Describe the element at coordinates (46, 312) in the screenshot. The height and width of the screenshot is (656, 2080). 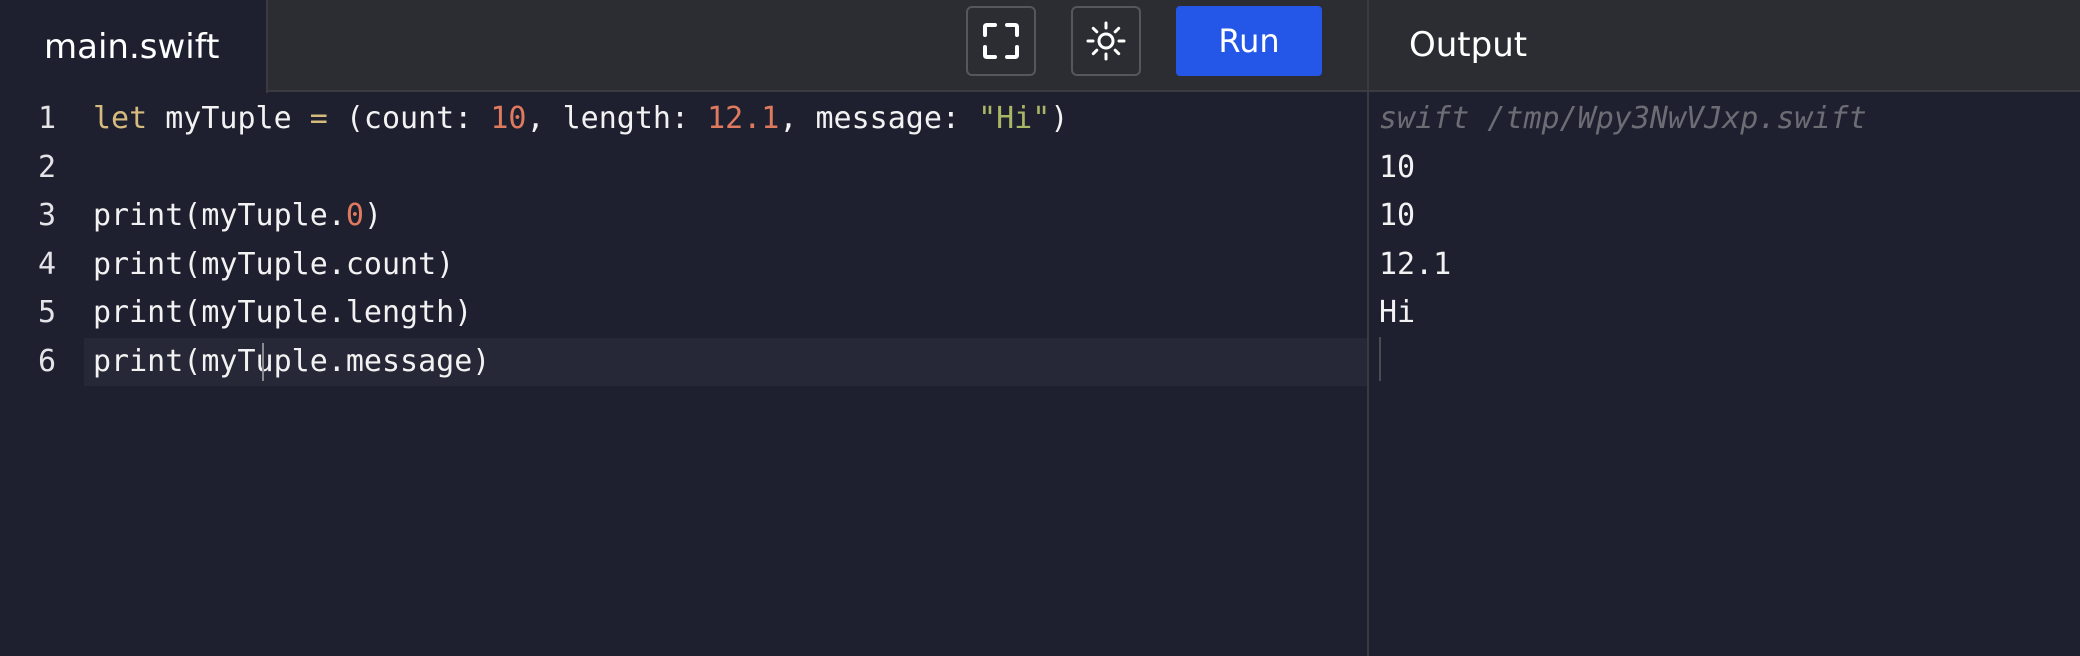
I see `line-number: 5` at that location.